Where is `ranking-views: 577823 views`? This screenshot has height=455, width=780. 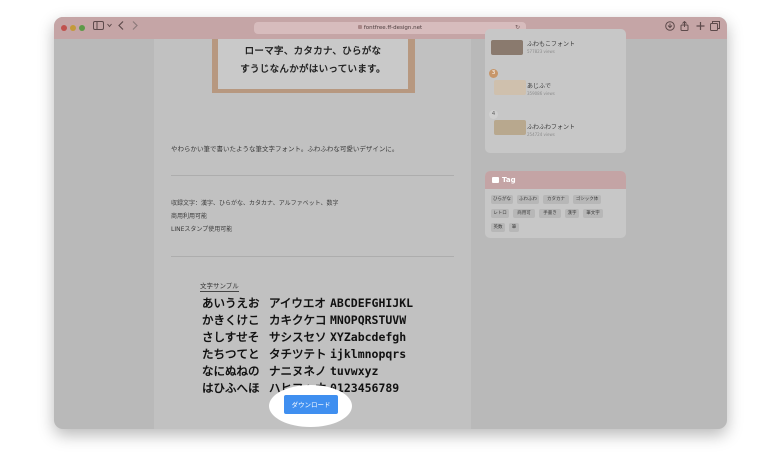
ranking-views: 577823 views is located at coordinates (541, 51).